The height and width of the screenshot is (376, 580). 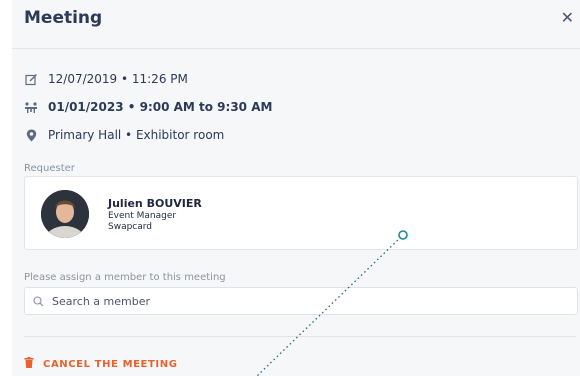 I want to click on panel-header: Meeting ✕, so click(x=296, y=24).